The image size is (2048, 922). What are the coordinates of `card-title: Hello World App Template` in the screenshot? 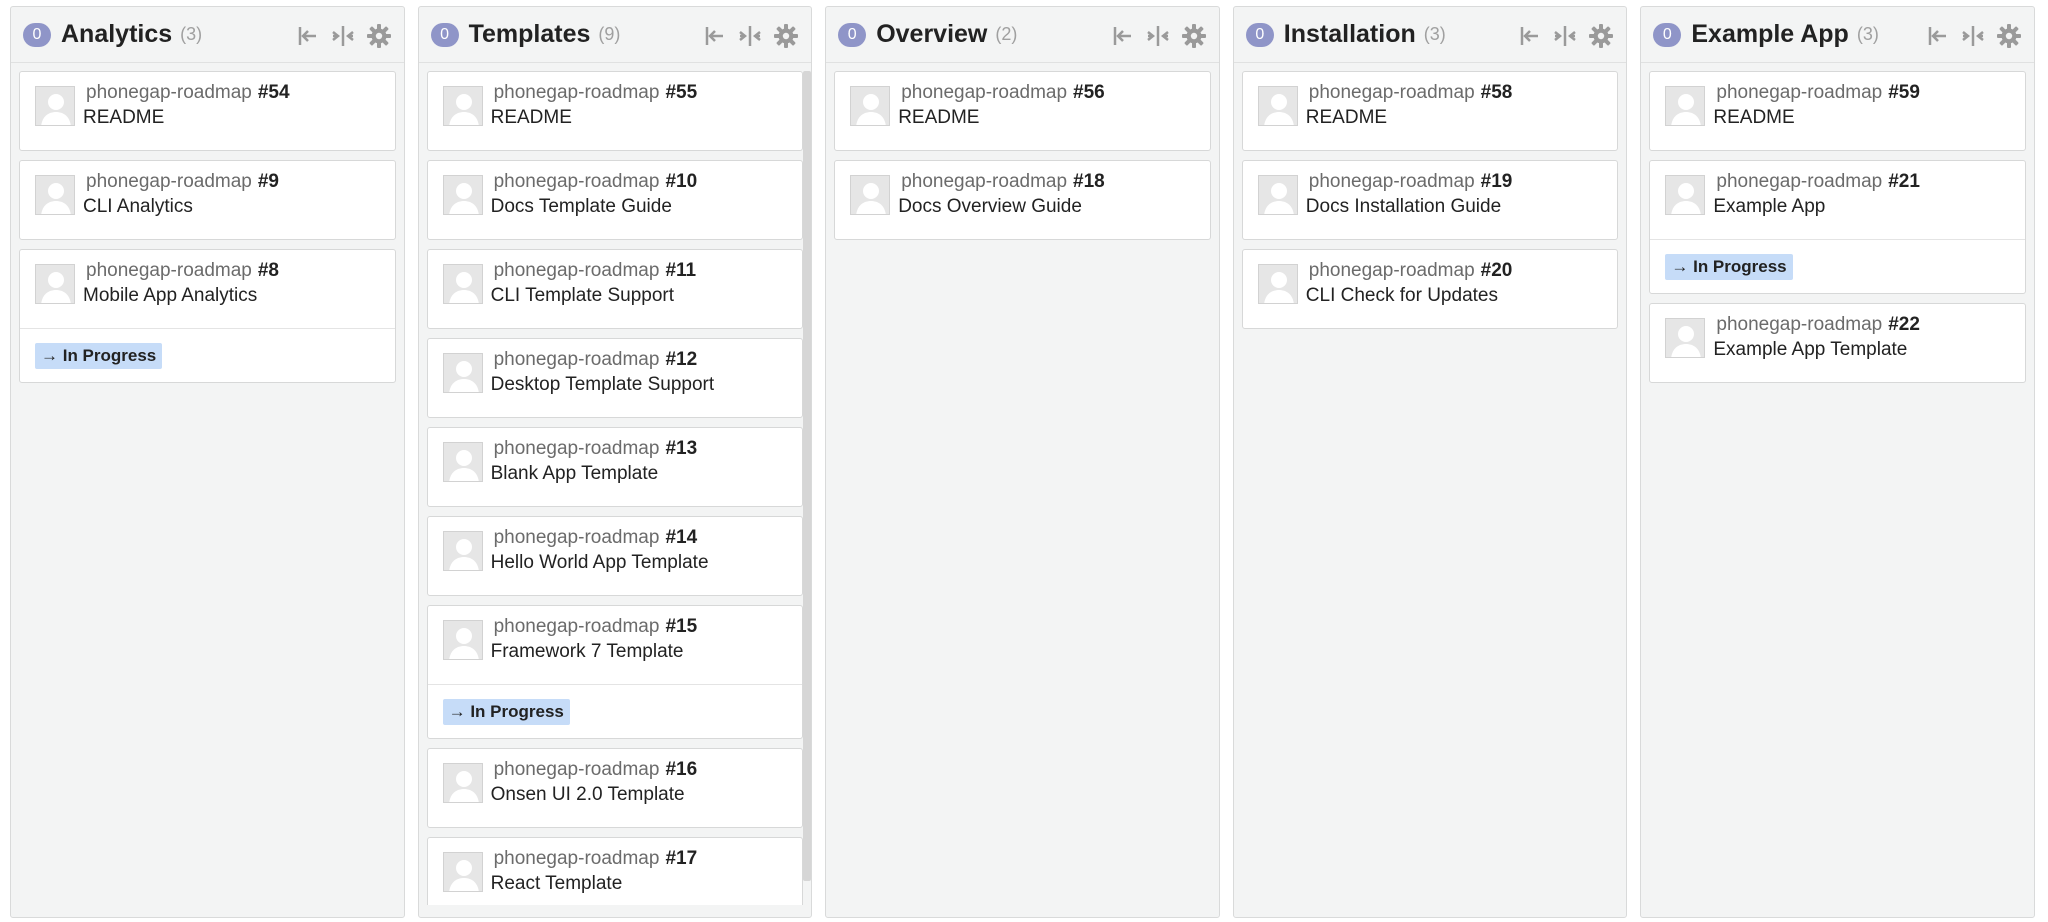 It's located at (600, 563).